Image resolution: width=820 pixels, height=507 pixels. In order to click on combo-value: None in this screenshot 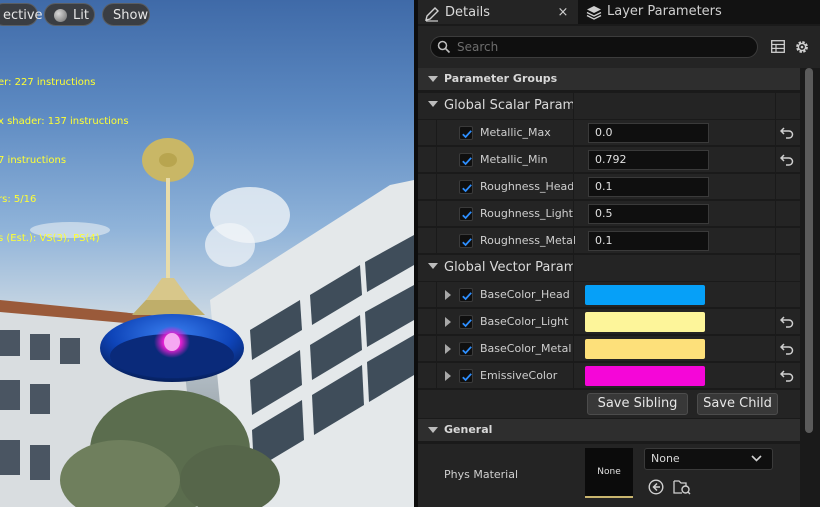, I will do `click(665, 458)`.